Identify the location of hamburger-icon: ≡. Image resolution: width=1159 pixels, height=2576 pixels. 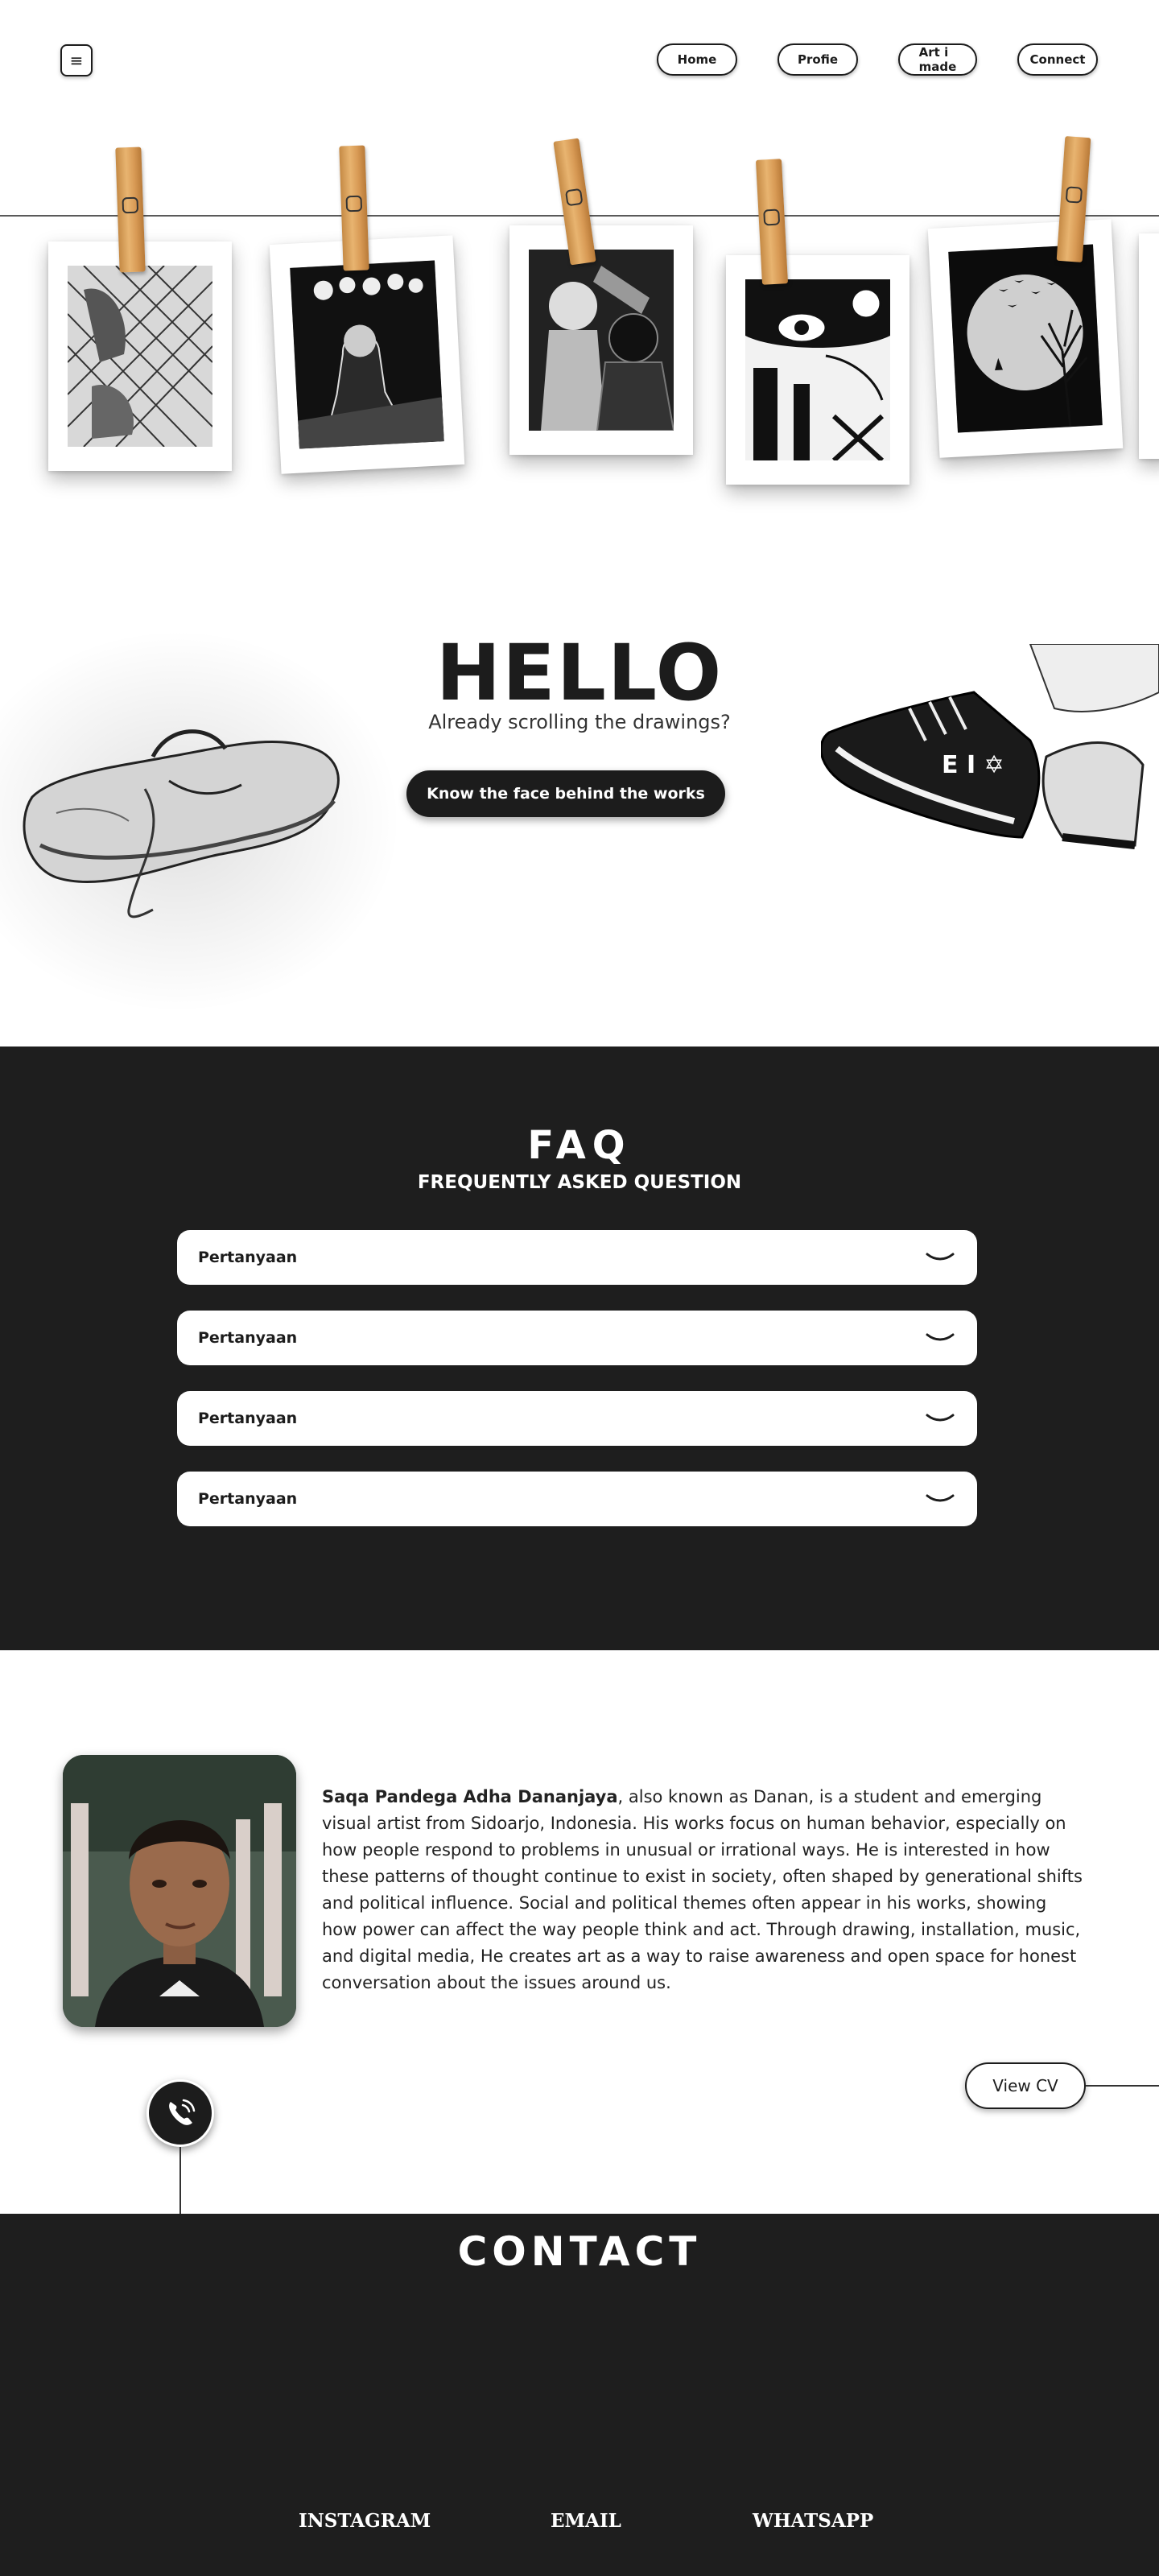
(76, 60).